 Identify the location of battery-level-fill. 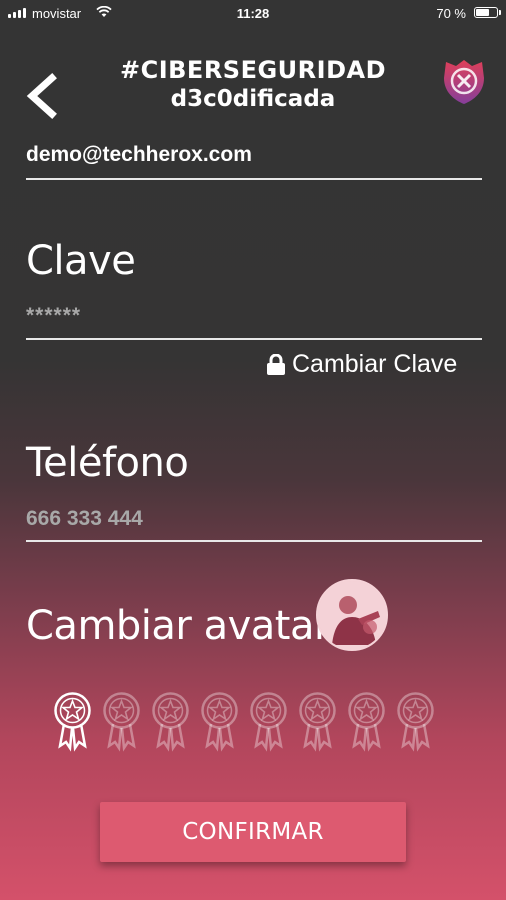
(483, 12).